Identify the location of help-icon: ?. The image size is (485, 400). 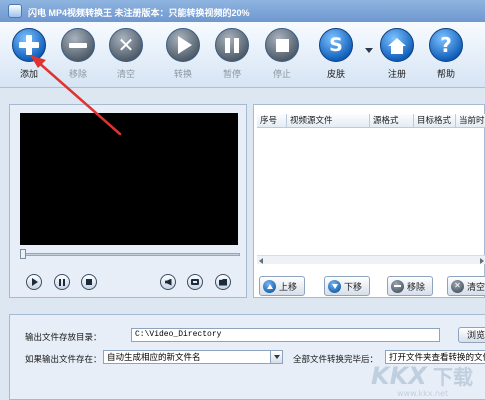
(446, 45).